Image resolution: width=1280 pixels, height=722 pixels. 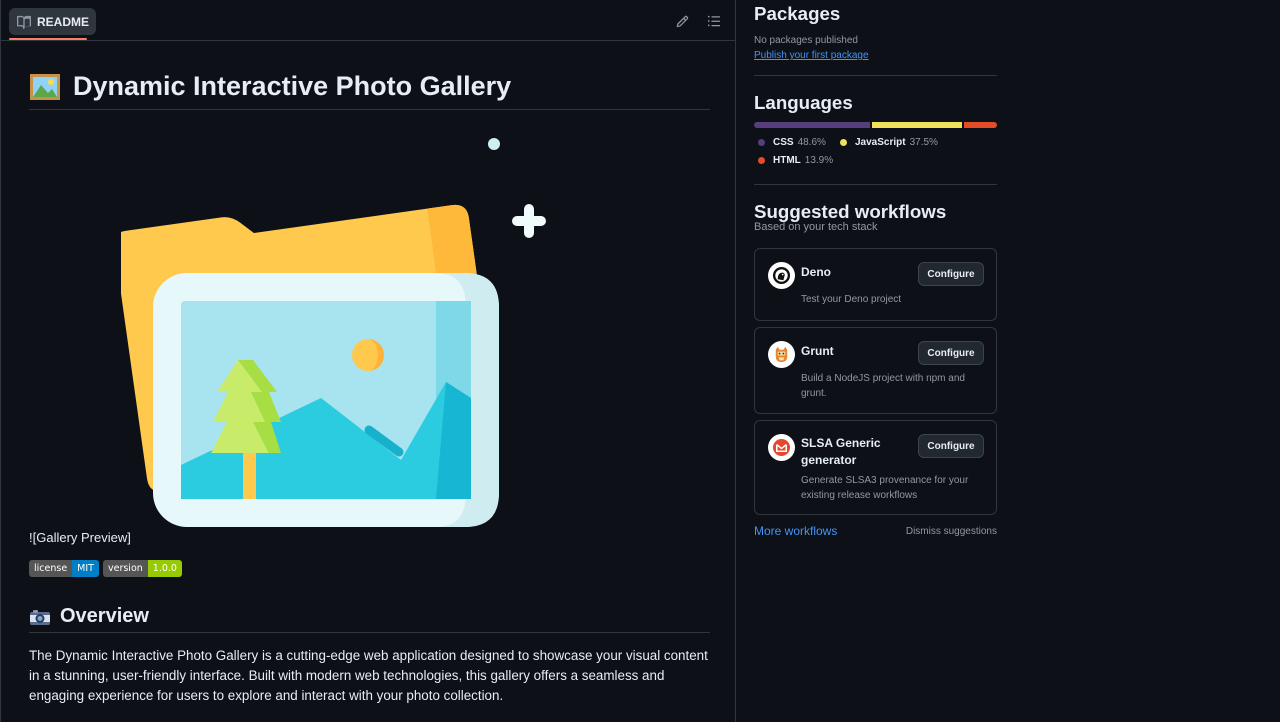 What do you see at coordinates (841, 451) in the screenshot?
I see `workflow-name: SLSA Generic generator` at bounding box center [841, 451].